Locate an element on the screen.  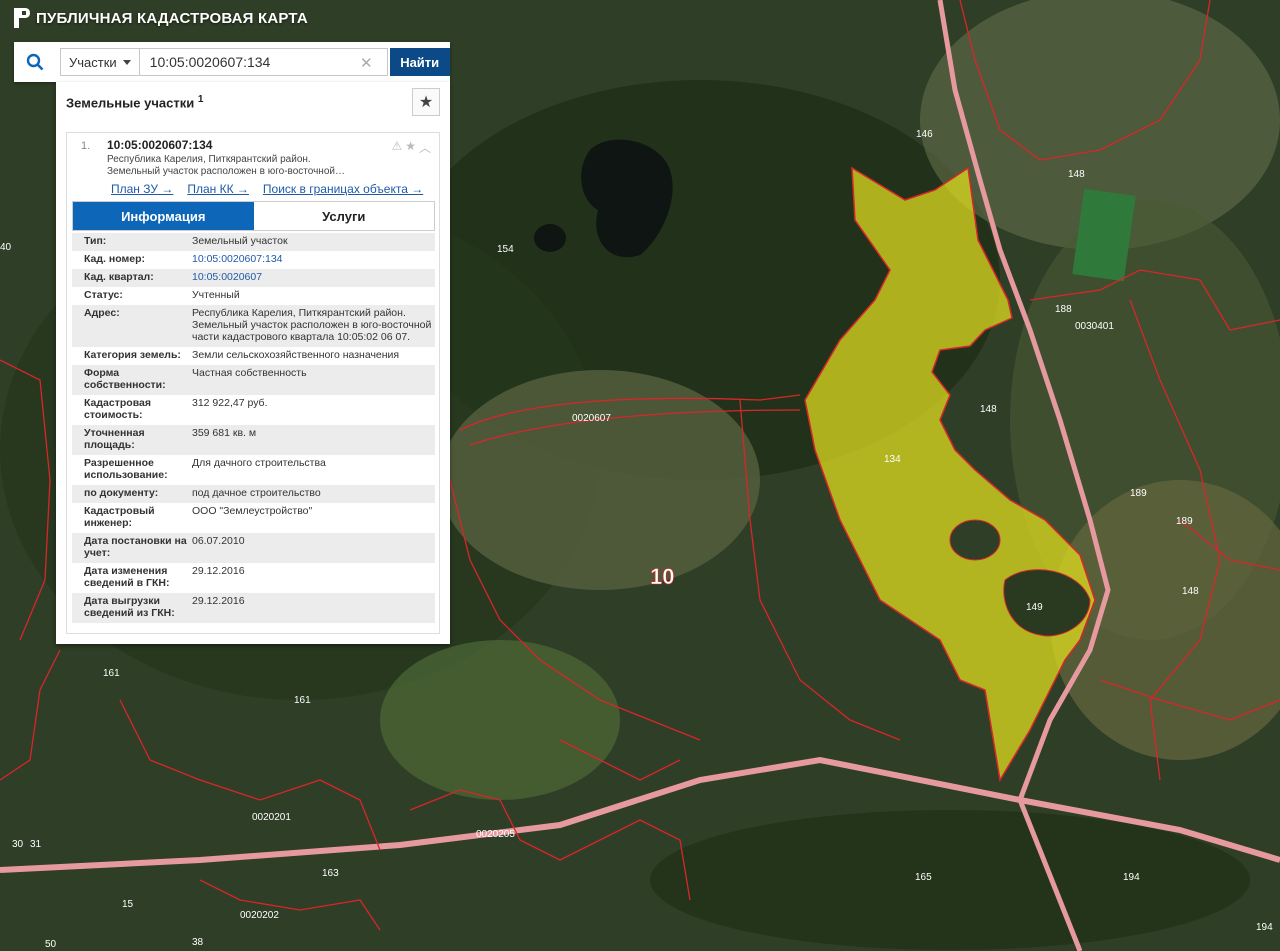
info-value: 10:05:0020607 is located at coordinates (311, 277).